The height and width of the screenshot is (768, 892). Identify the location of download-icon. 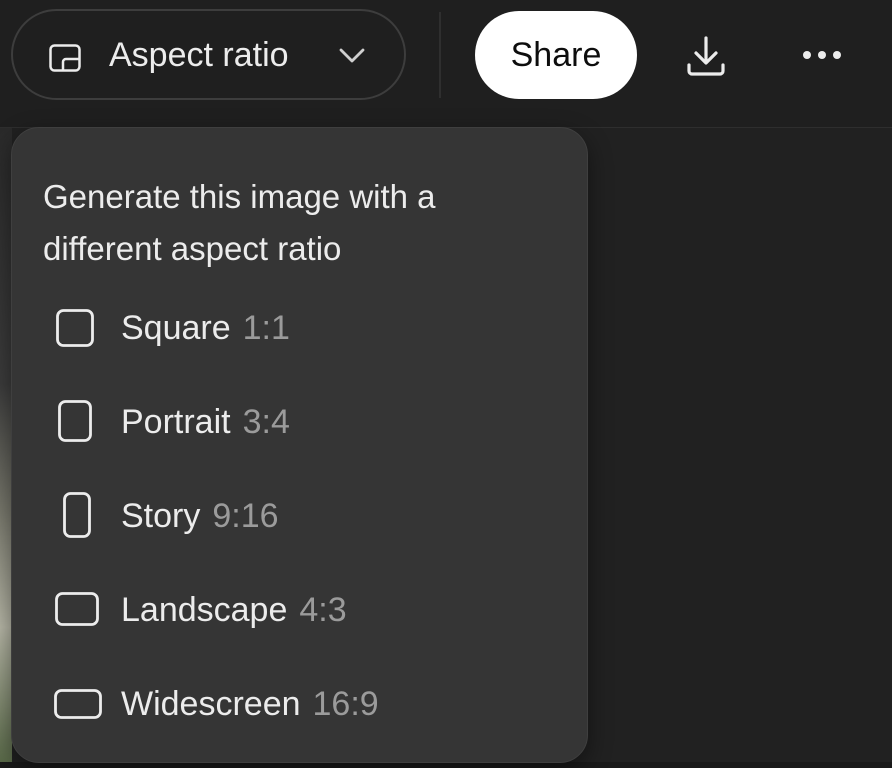
(706, 58).